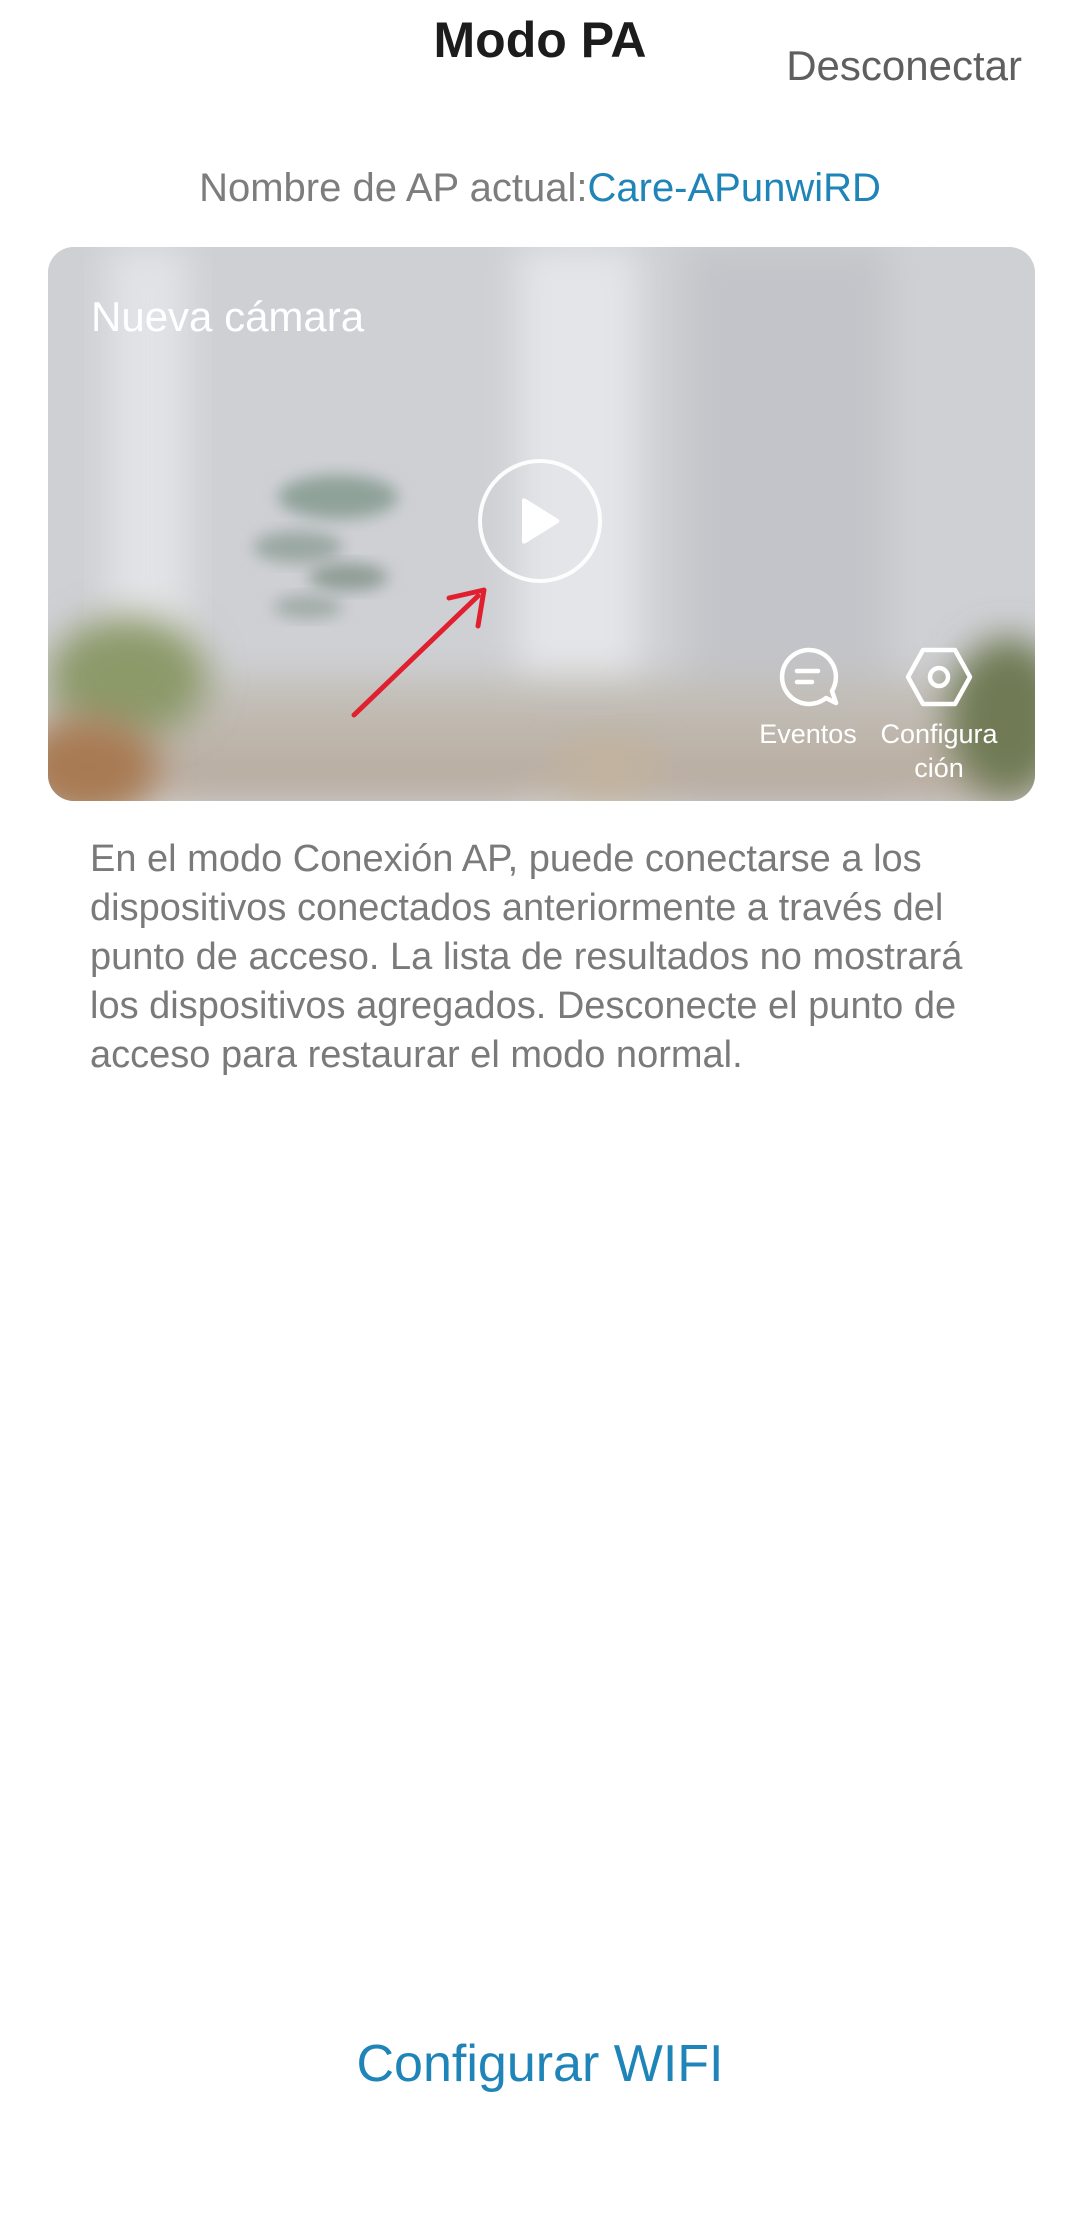  What do you see at coordinates (939, 715) in the screenshot?
I see `settings-button: Configuración` at bounding box center [939, 715].